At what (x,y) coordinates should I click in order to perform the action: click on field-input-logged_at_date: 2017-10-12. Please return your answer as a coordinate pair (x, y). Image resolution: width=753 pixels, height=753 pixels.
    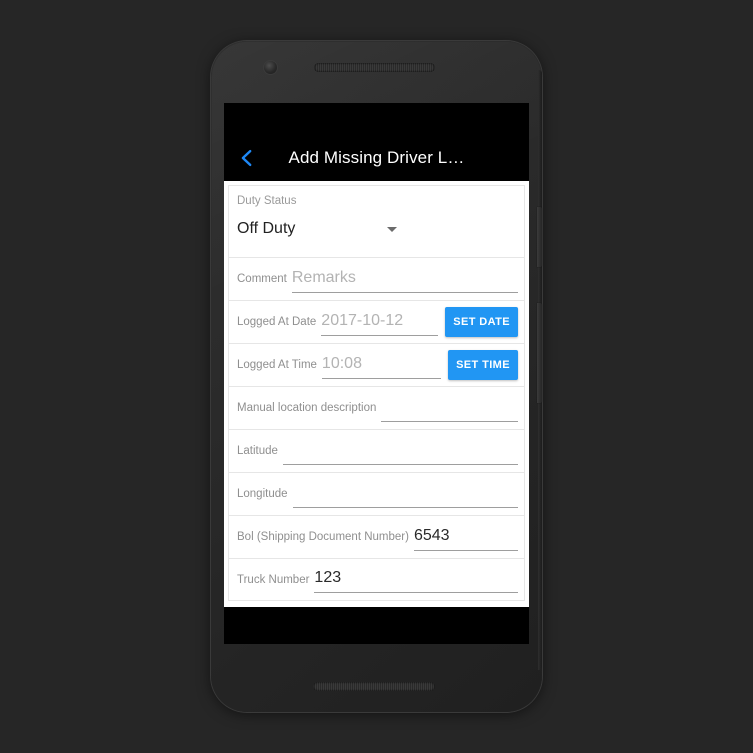
    Looking at the image, I should click on (380, 322).